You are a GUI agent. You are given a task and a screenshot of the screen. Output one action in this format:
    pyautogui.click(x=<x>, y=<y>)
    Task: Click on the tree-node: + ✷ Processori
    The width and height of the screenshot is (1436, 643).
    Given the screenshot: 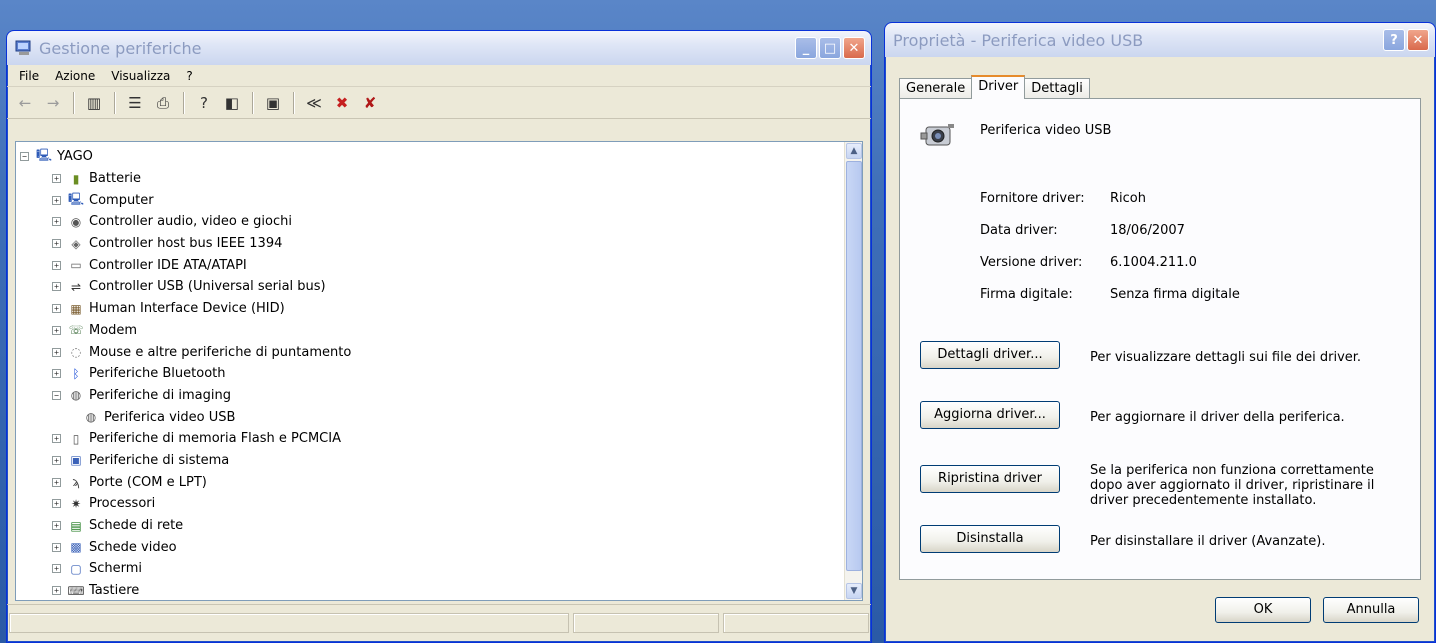 What is the action you would take?
    pyautogui.click(x=430, y=504)
    